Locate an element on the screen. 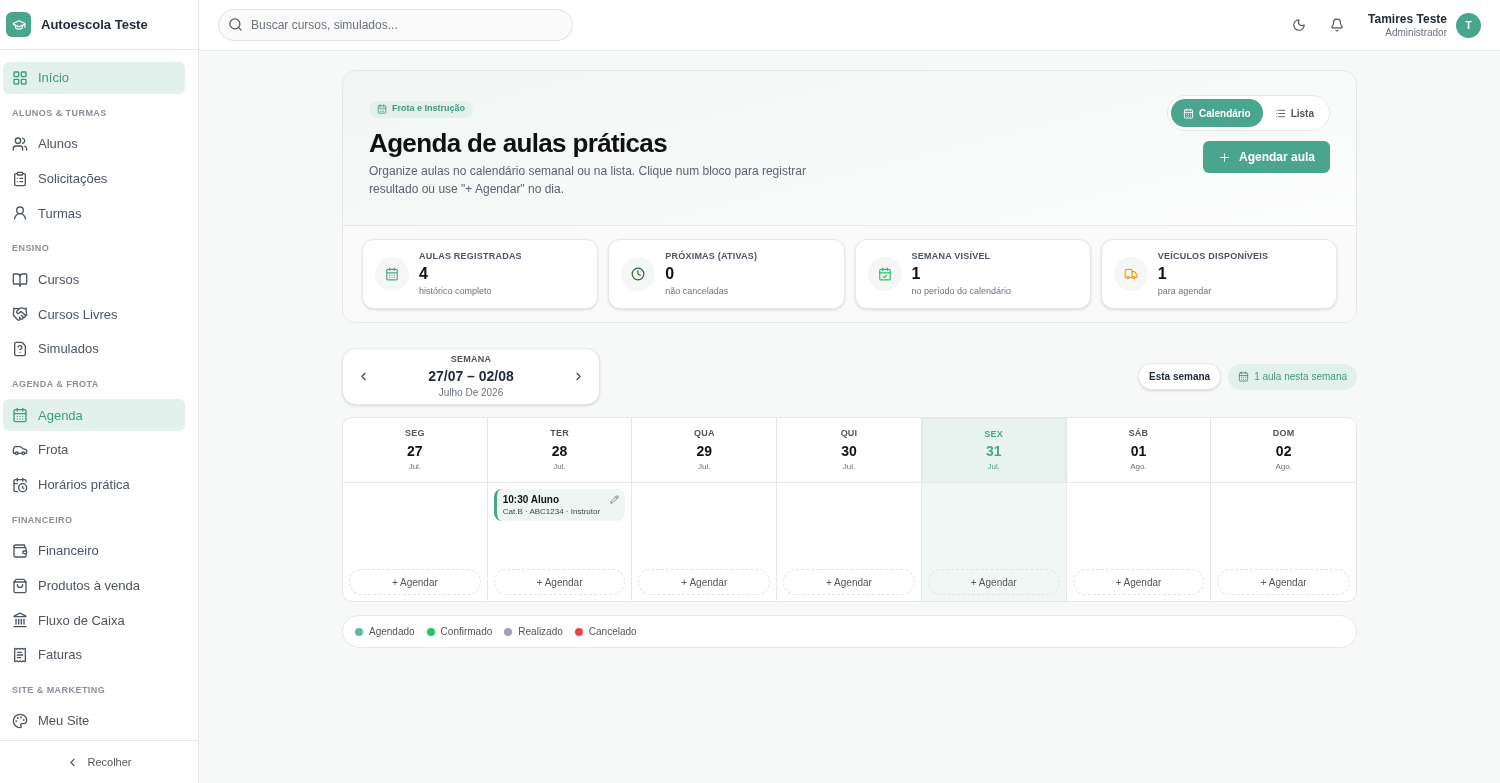 This screenshot has width=1500, height=783. day-number: 01 is located at coordinates (1138, 451).